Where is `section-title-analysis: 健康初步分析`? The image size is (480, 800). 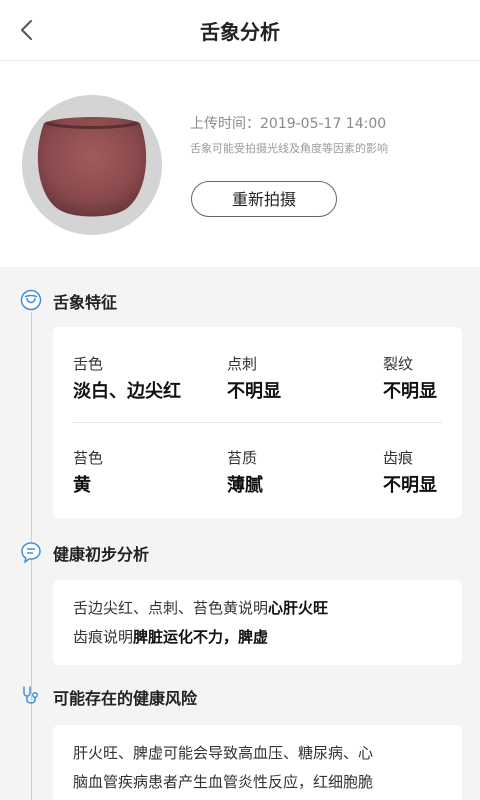 section-title-analysis: 健康初步分析 is located at coordinates (101, 554).